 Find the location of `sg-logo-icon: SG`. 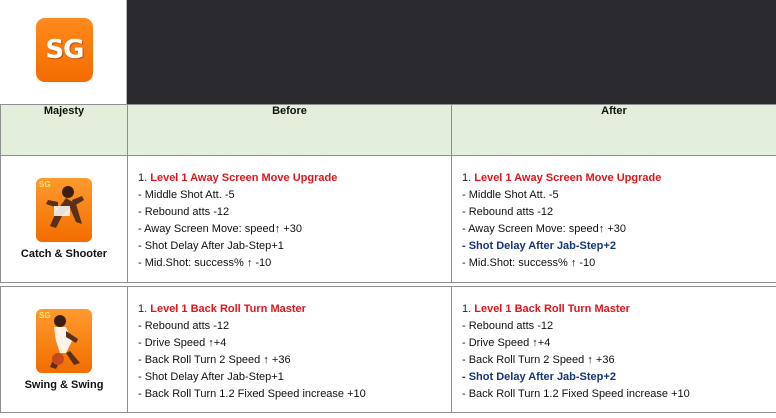

sg-logo-icon: SG is located at coordinates (64, 50).